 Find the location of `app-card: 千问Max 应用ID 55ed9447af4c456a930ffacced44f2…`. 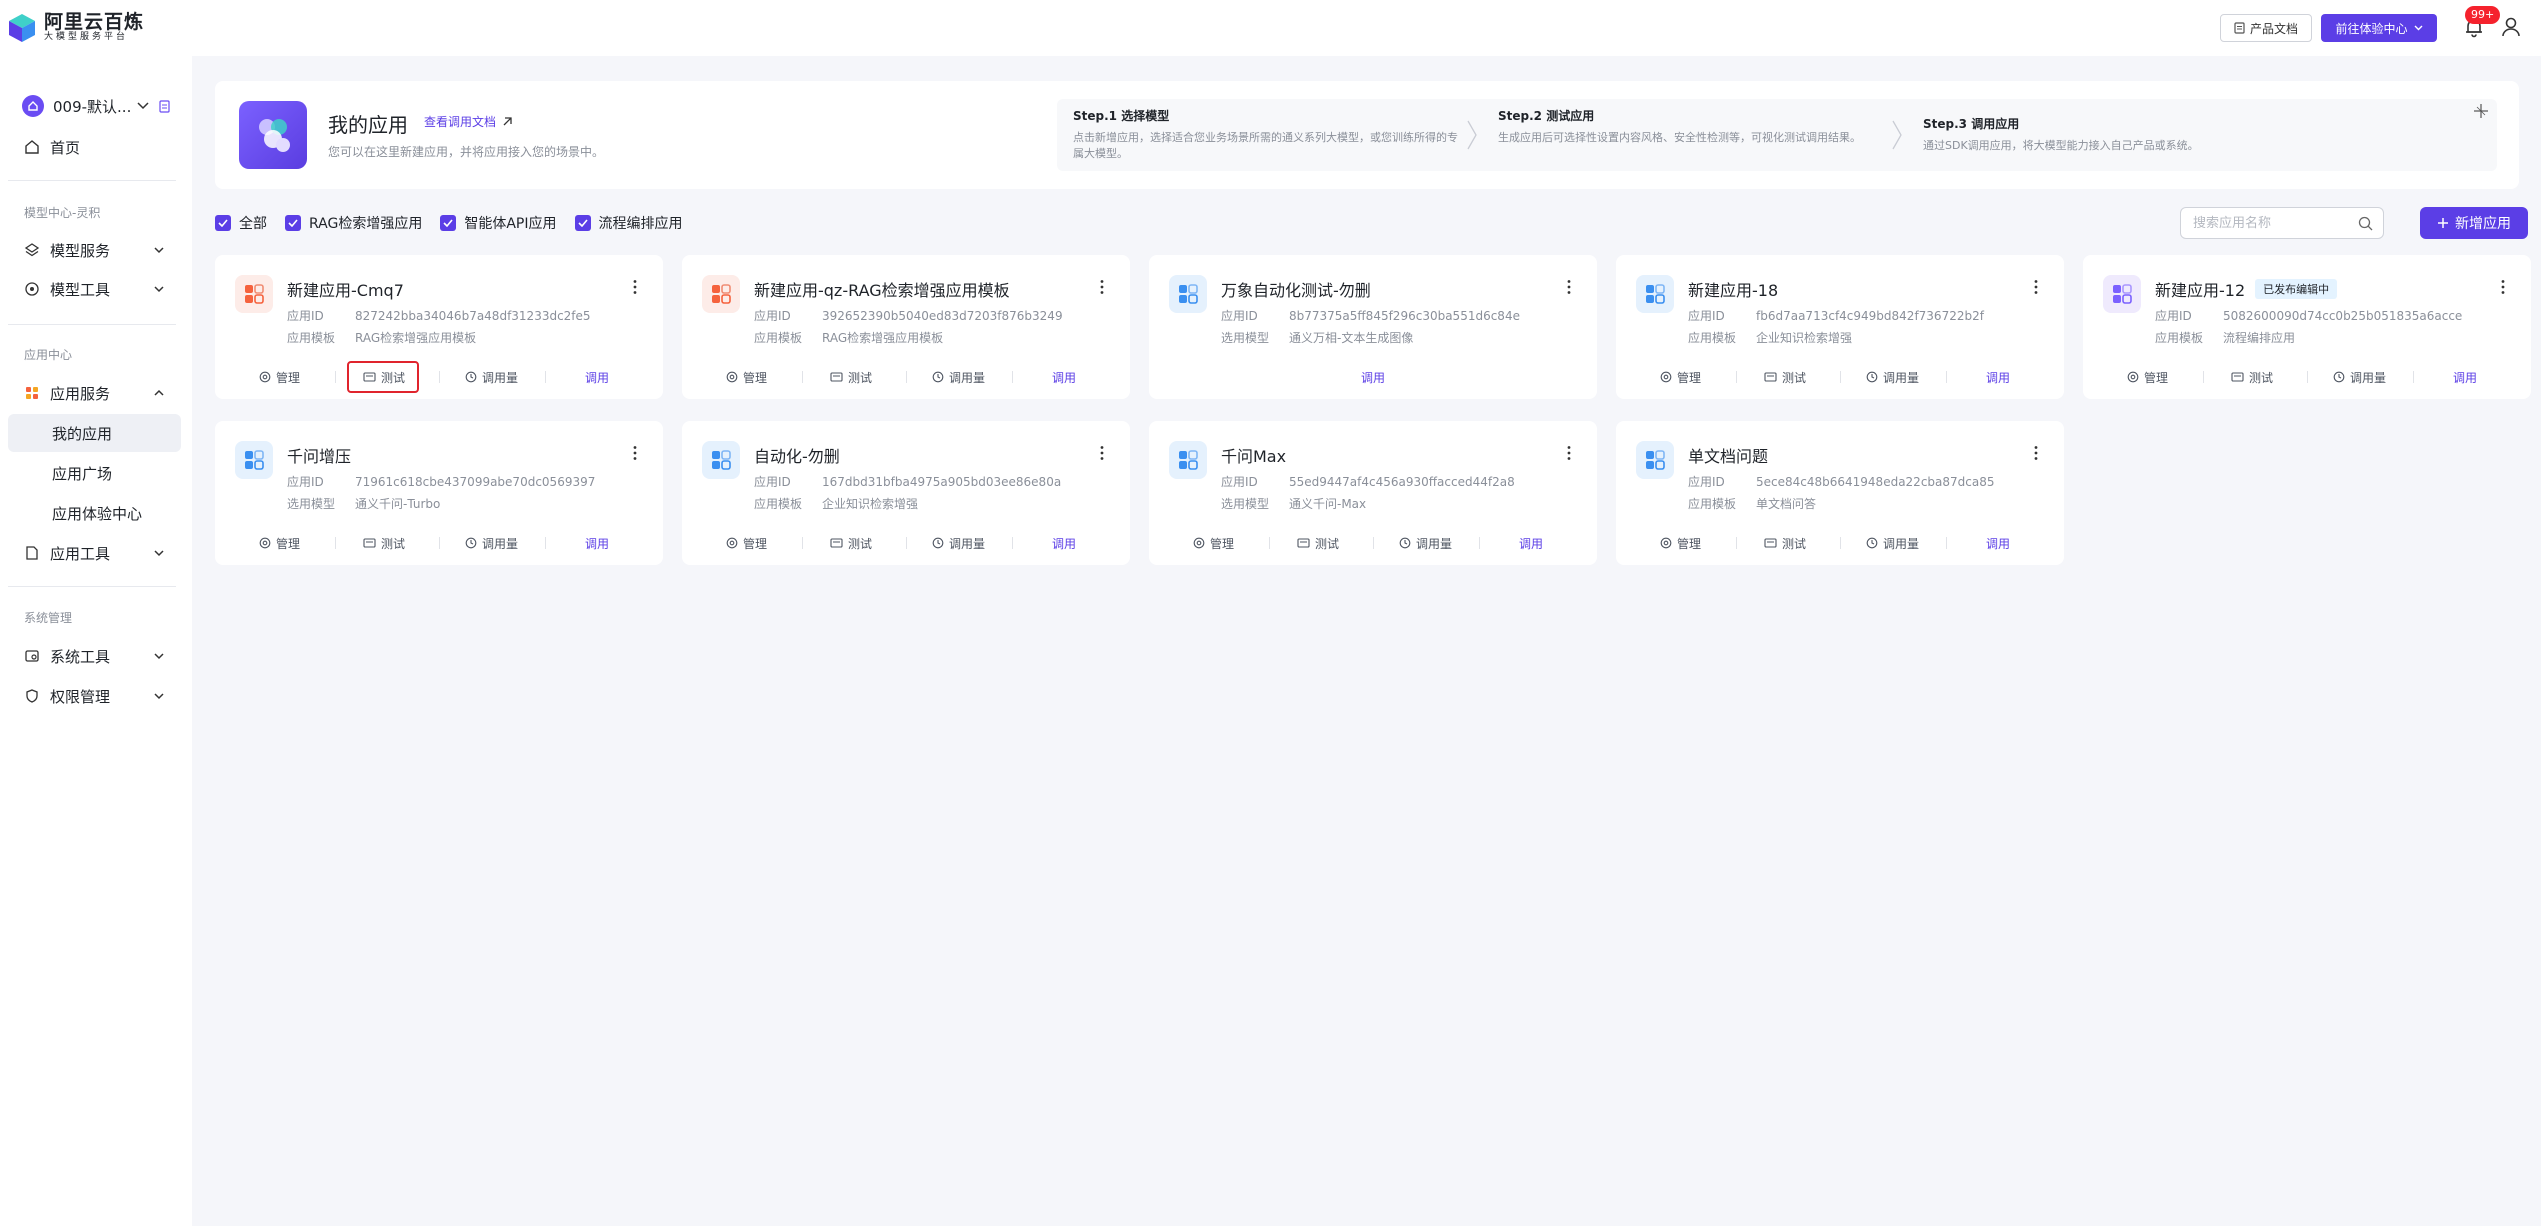

app-card: 千问Max 应用ID 55ed9447af4c456a930ffacced44f2… is located at coordinates (1373, 493).